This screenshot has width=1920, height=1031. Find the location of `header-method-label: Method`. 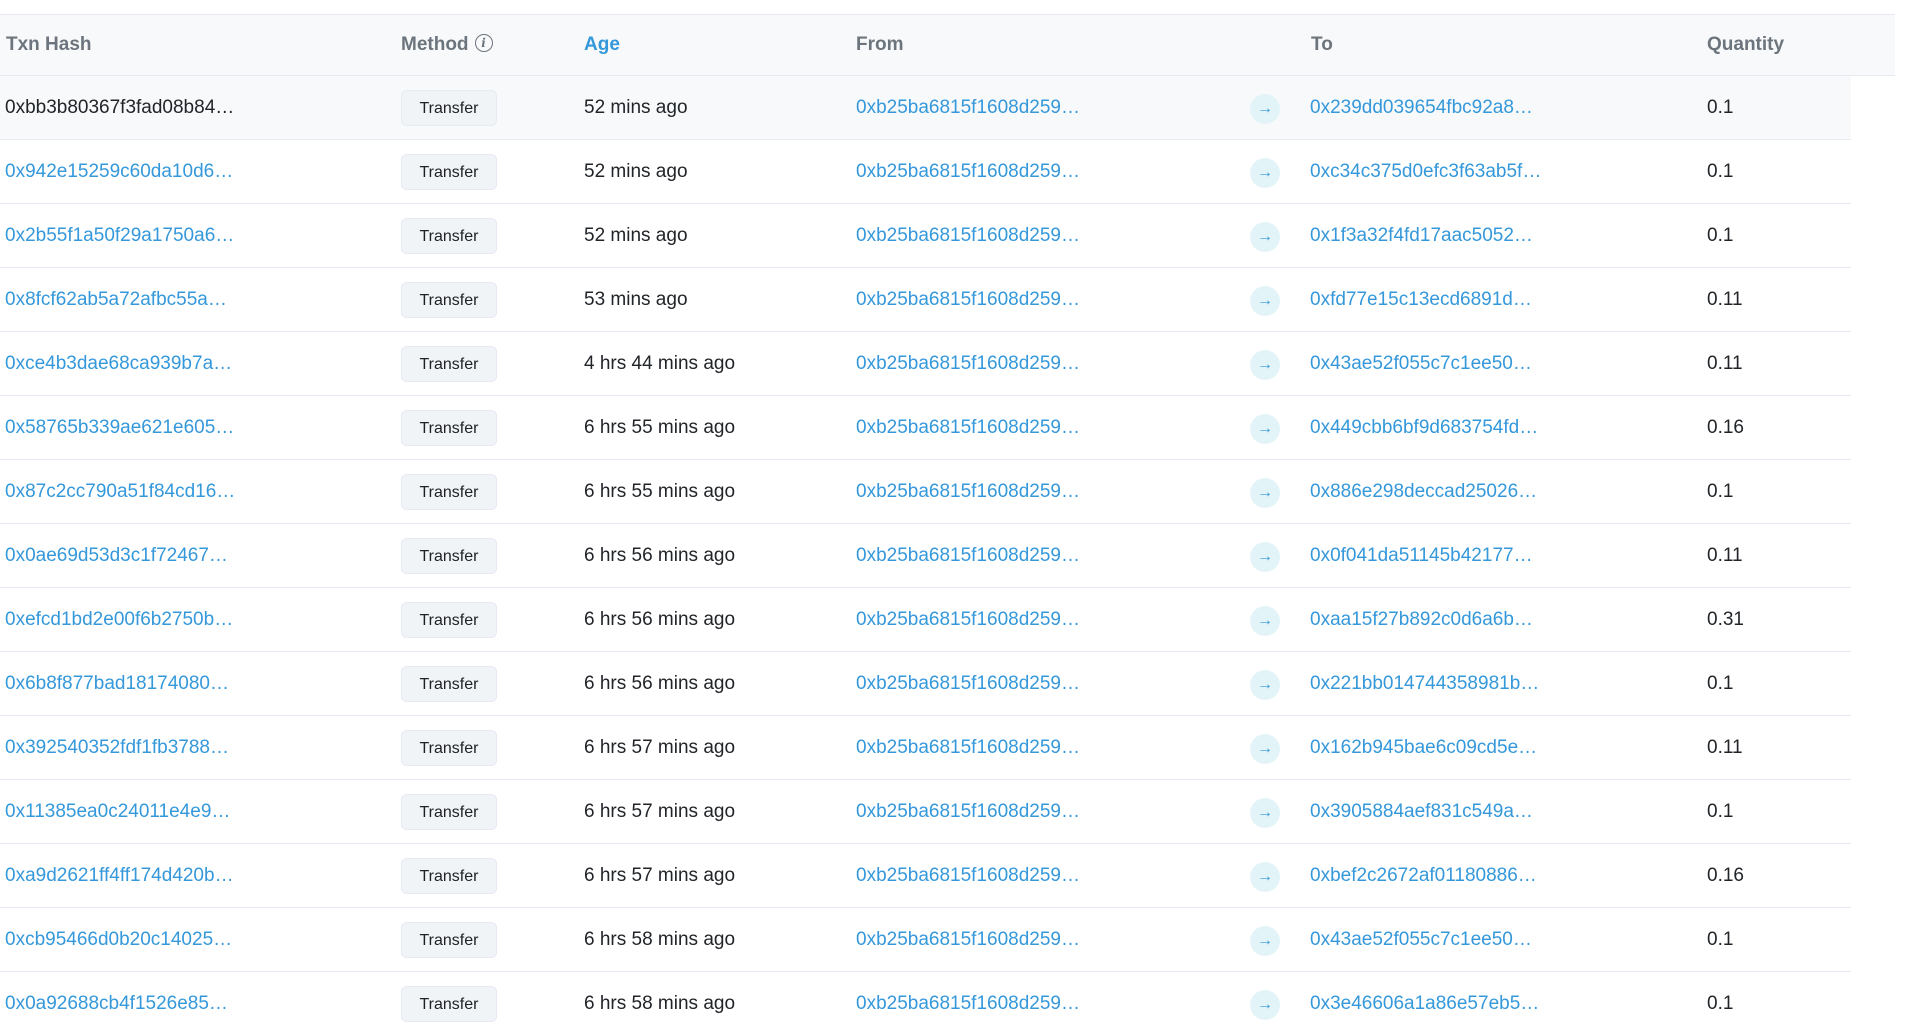

header-method-label: Method is located at coordinates (435, 44).